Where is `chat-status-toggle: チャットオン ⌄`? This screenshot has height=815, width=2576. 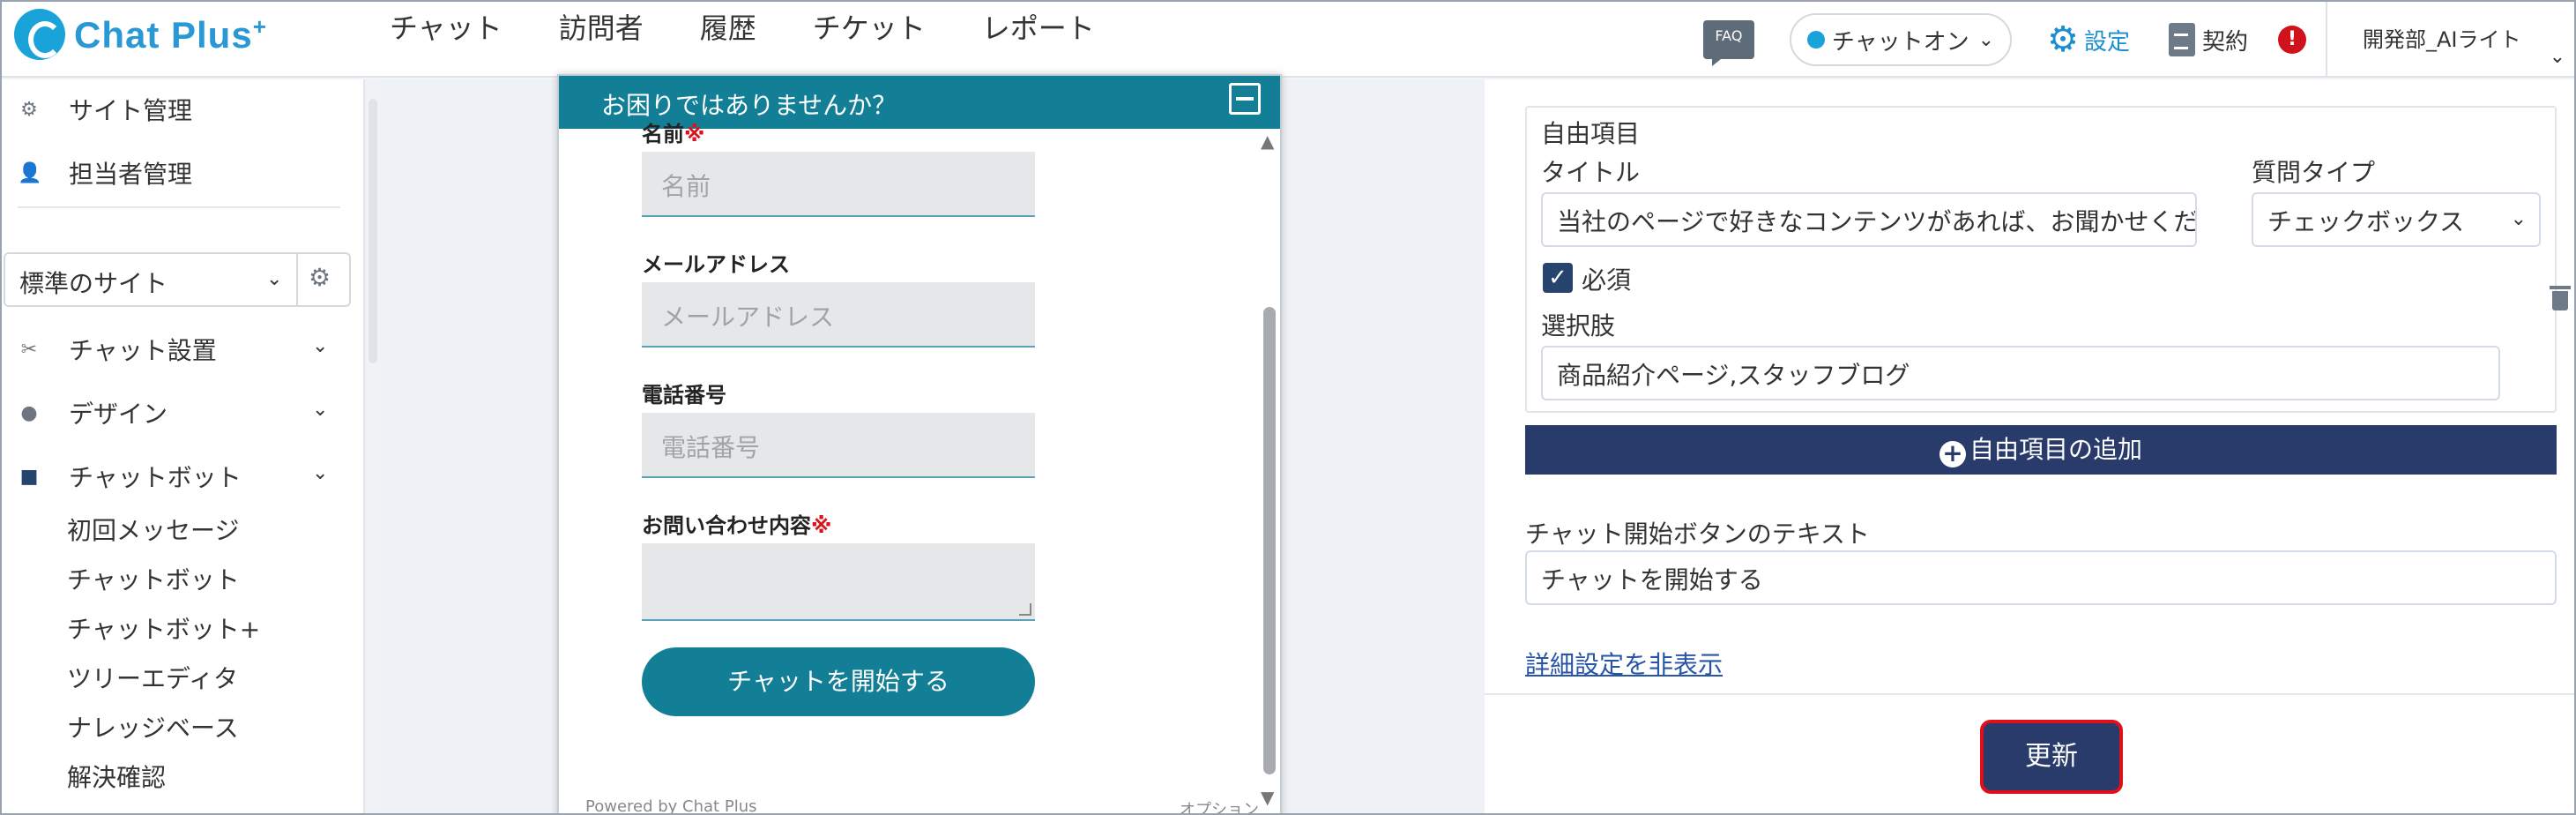
chat-status-toggle: チャットオン ⌄ is located at coordinates (1901, 39).